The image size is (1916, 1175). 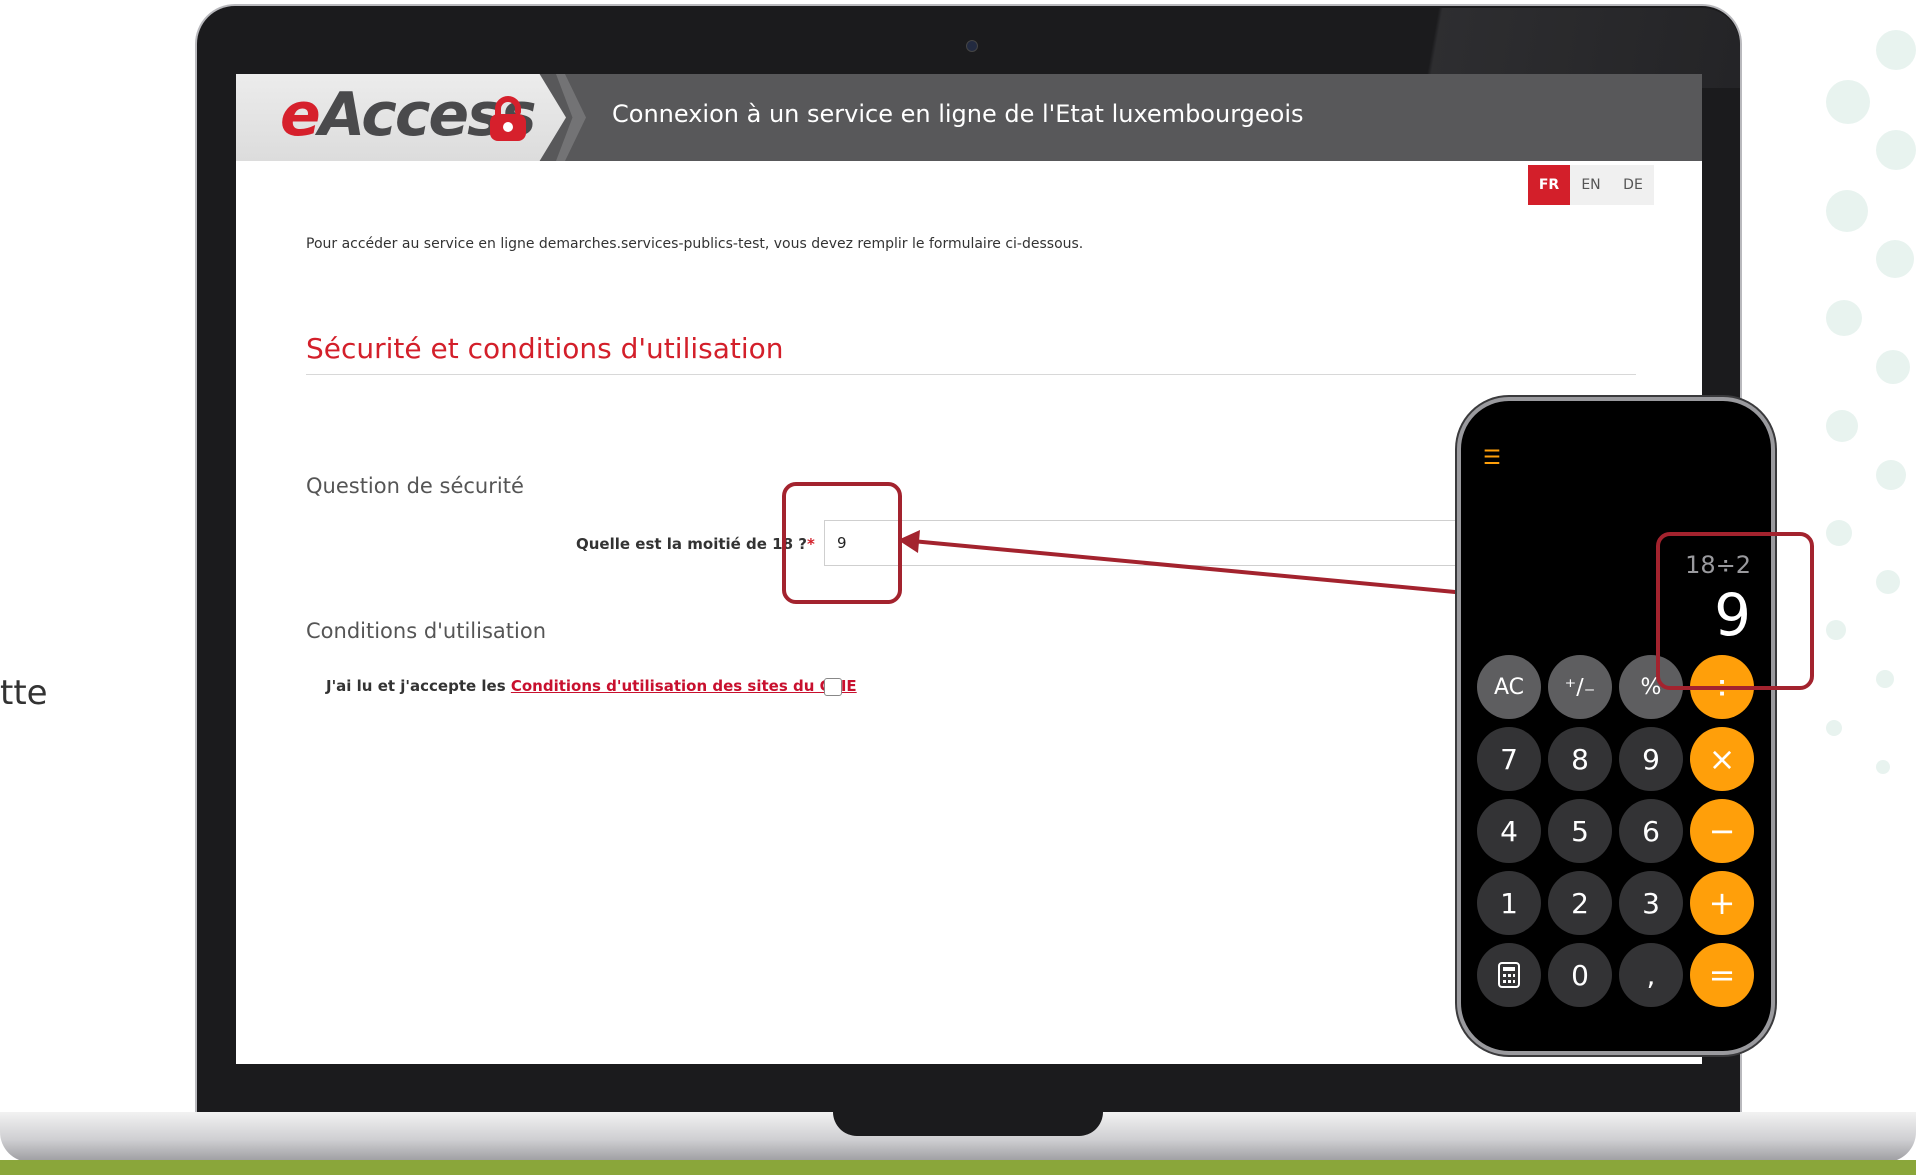 I want to click on key-minus: −, so click(x=1722, y=831).